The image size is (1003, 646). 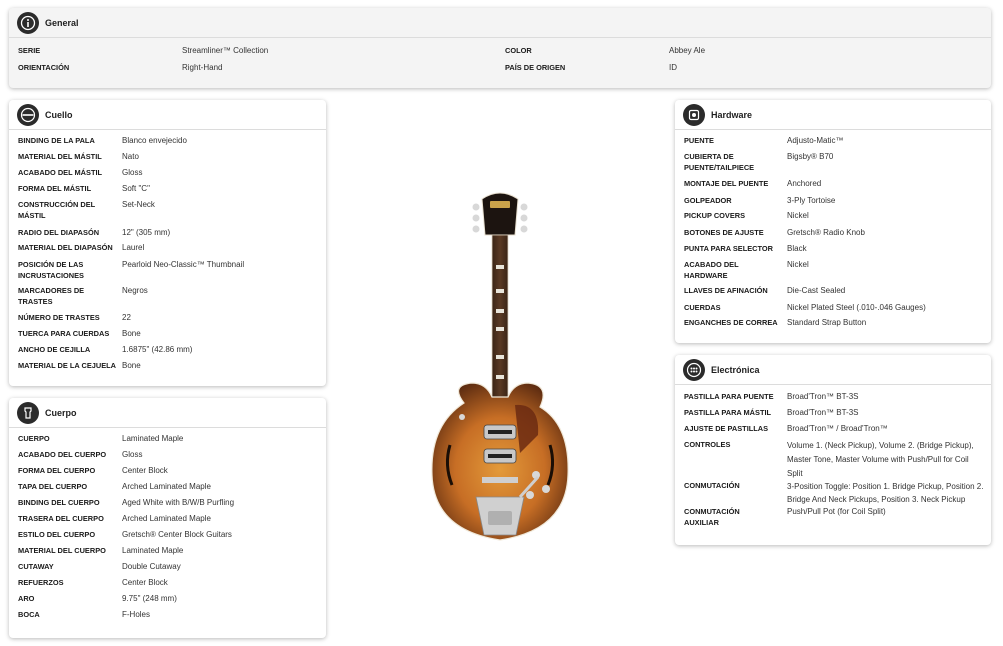 I want to click on spec-label: LLAVES DE AFINACIÓN, so click(x=726, y=290).